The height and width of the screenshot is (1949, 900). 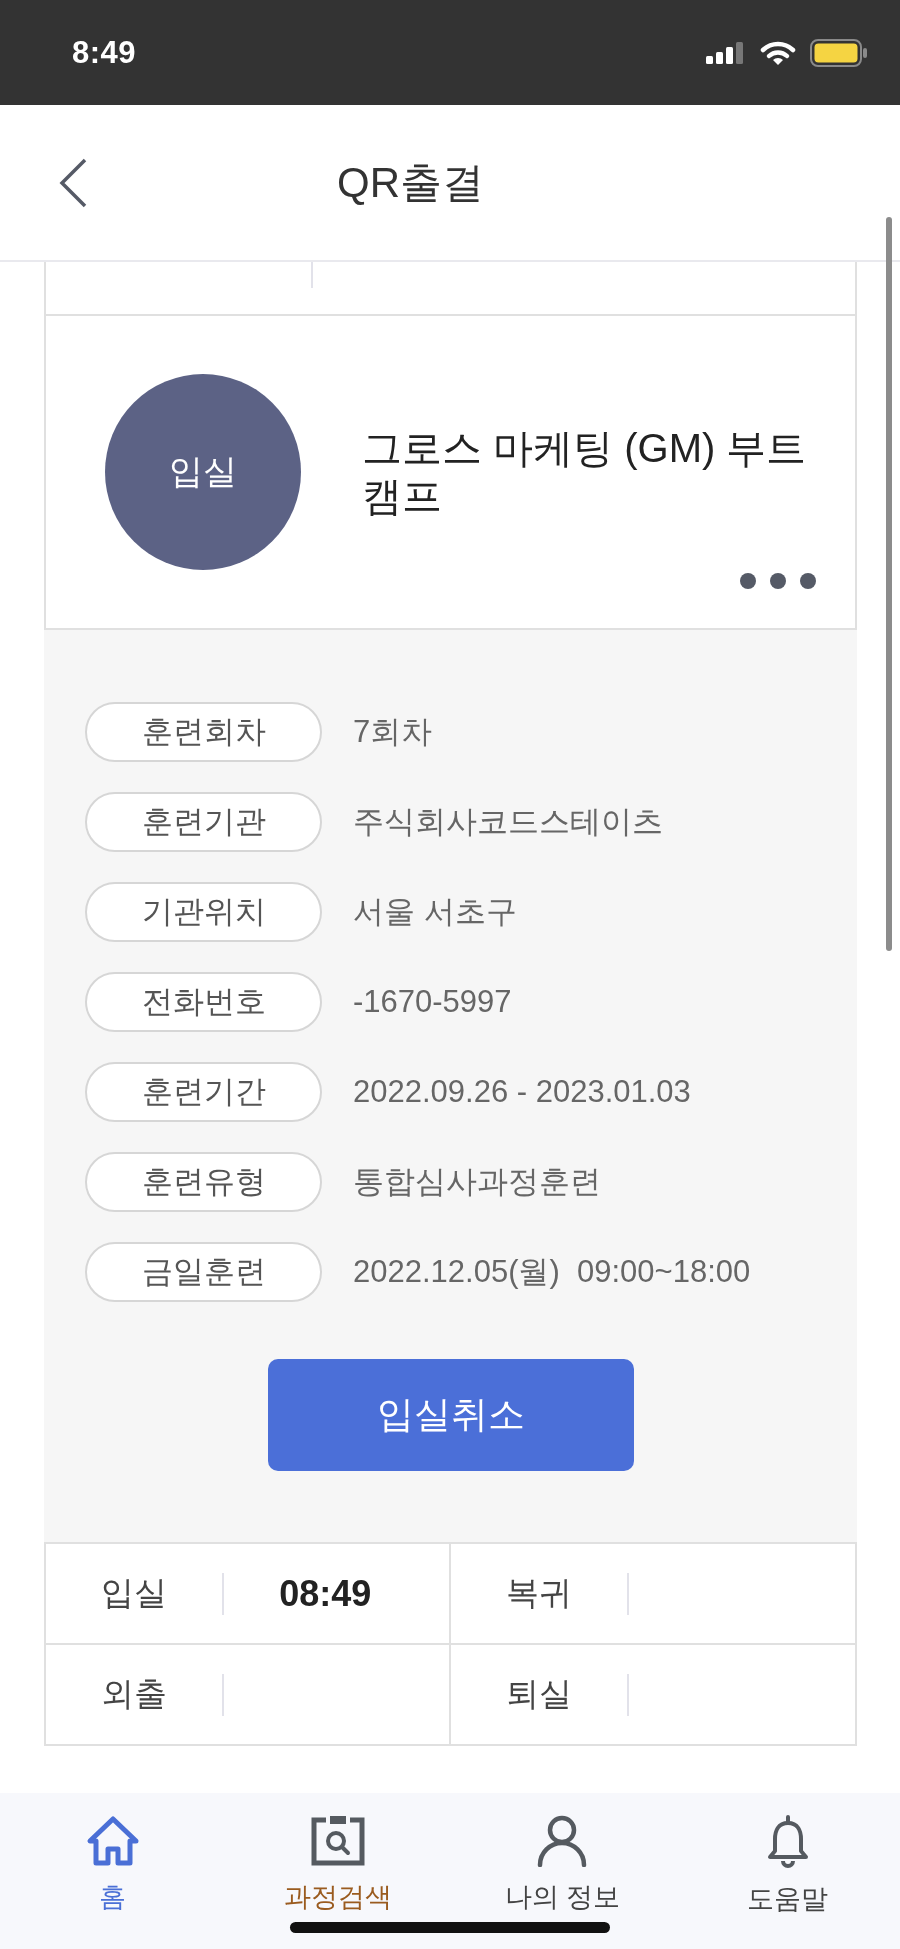 I want to click on cancel-entry-button: 입실취소, so click(x=450, y=1415).